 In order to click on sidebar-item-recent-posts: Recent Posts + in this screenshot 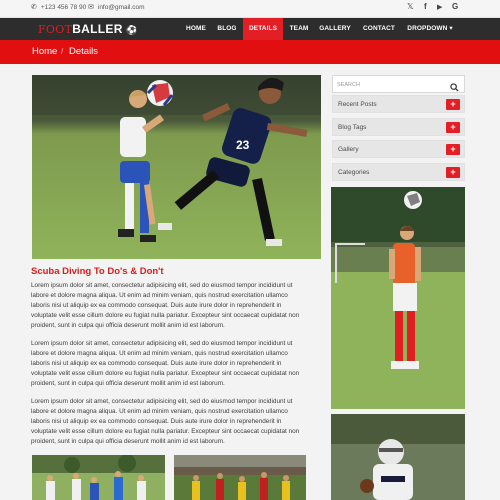, I will do `click(398, 104)`.